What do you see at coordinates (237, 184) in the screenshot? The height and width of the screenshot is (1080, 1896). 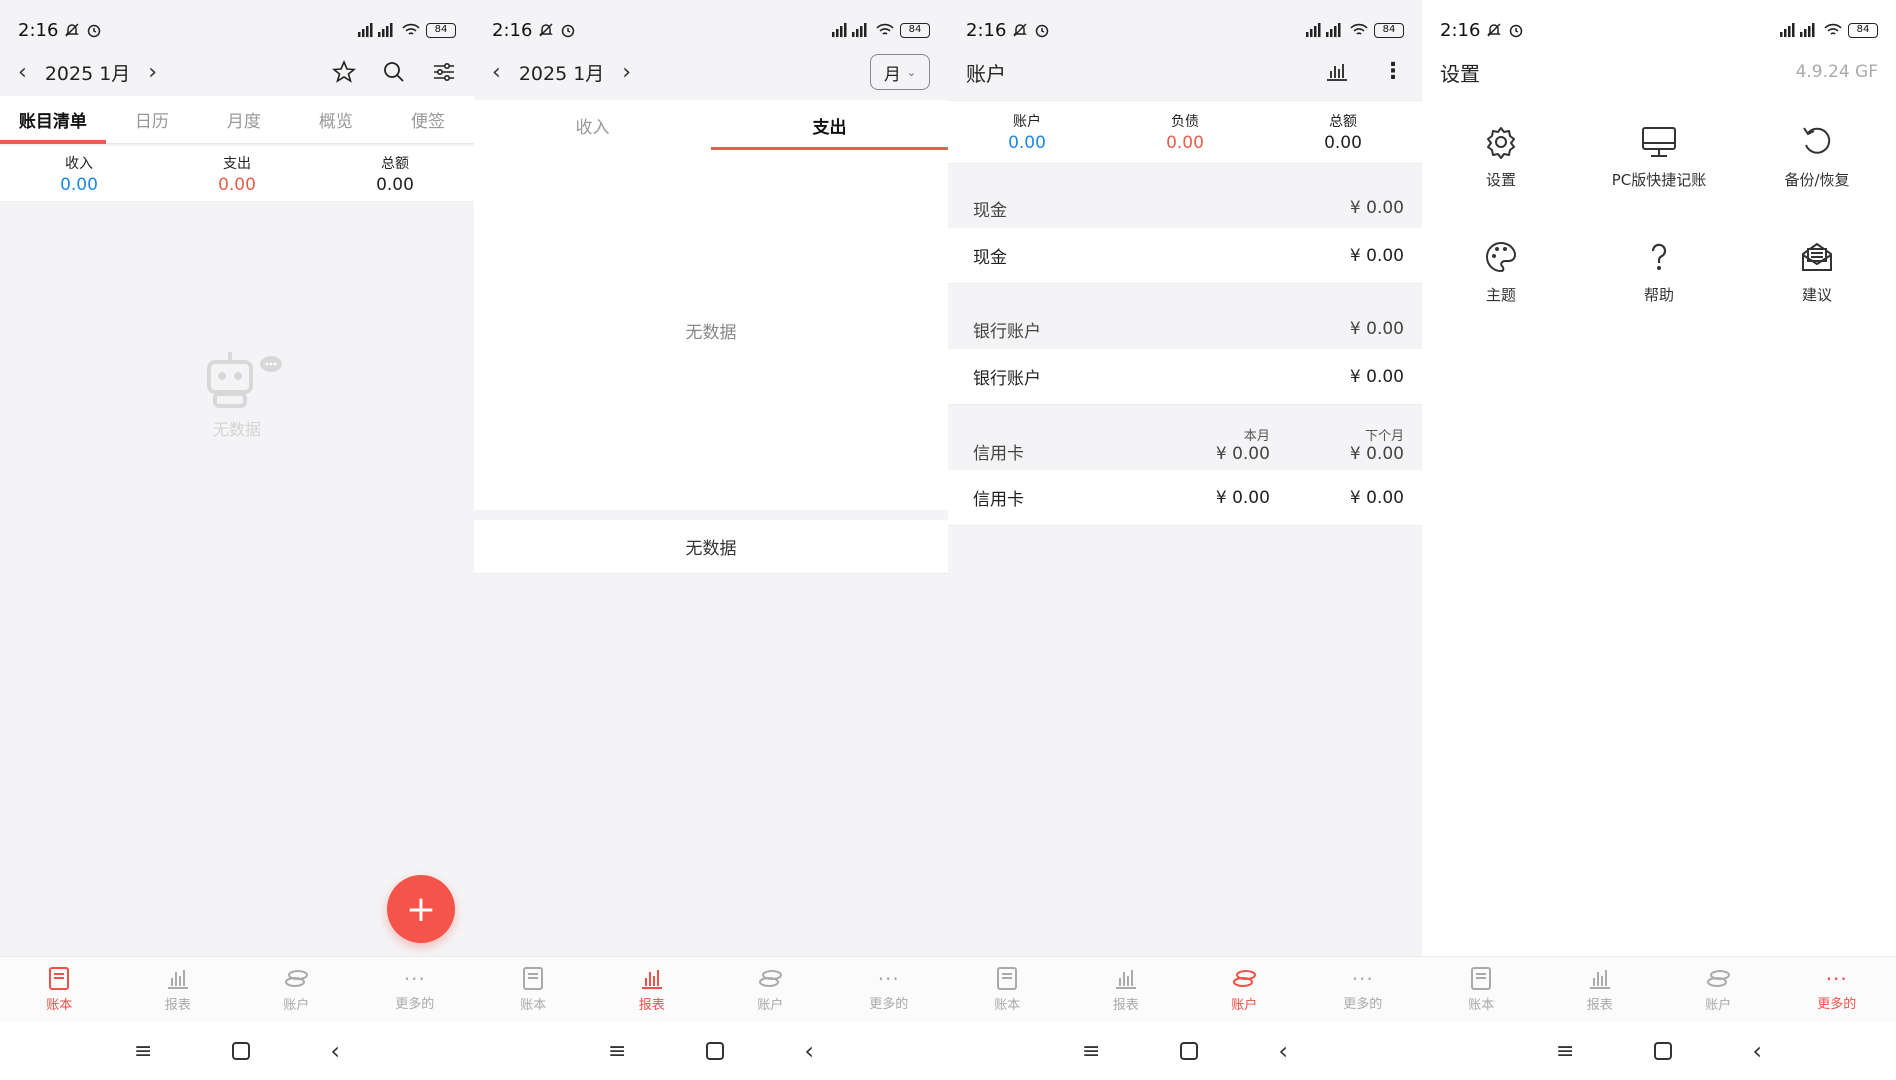 I see `expense-value: 0.00` at bounding box center [237, 184].